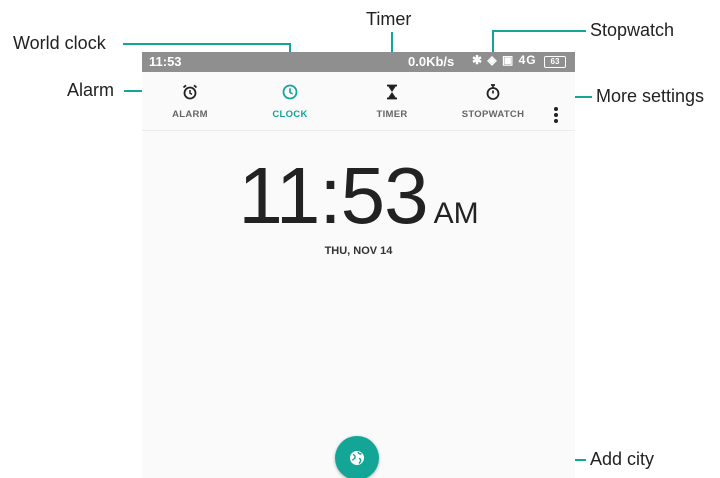 The width and height of the screenshot is (720, 478). What do you see at coordinates (392, 92) in the screenshot?
I see `hourglass-icon` at bounding box center [392, 92].